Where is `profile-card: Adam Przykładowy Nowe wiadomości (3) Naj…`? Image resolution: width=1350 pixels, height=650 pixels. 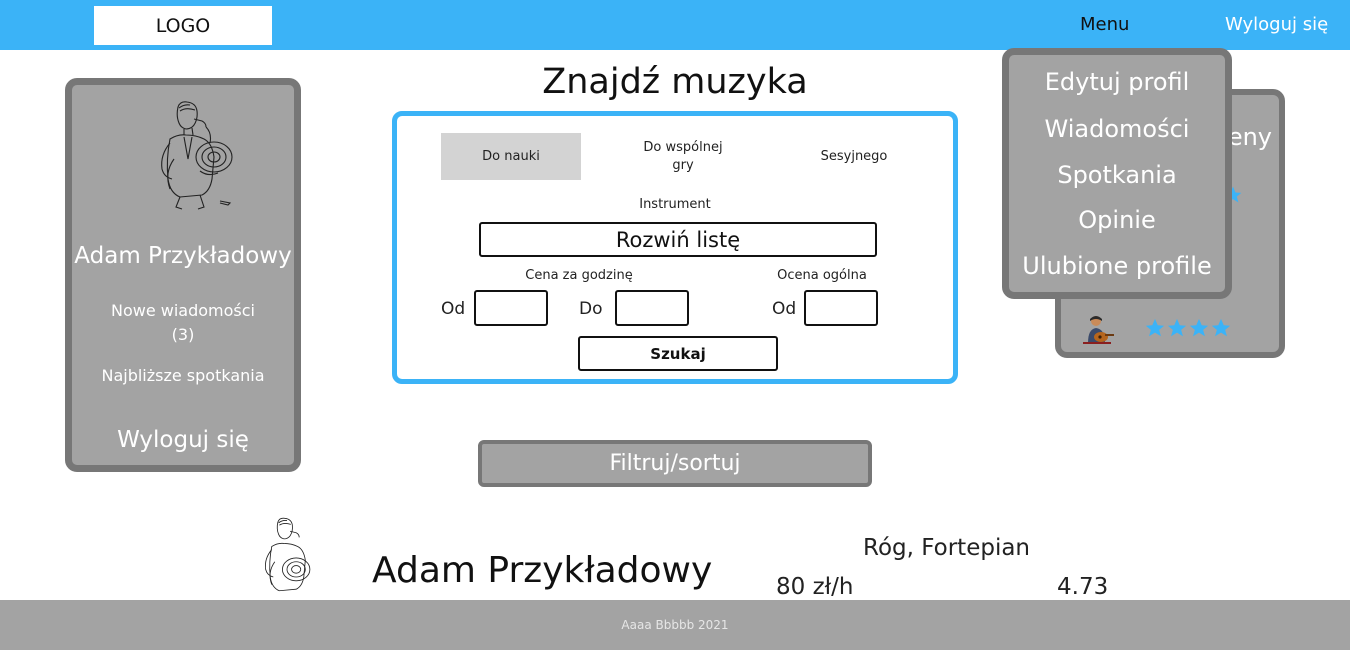 profile-card: Adam Przykładowy Nowe wiadomości (3) Naj… is located at coordinates (183, 275).